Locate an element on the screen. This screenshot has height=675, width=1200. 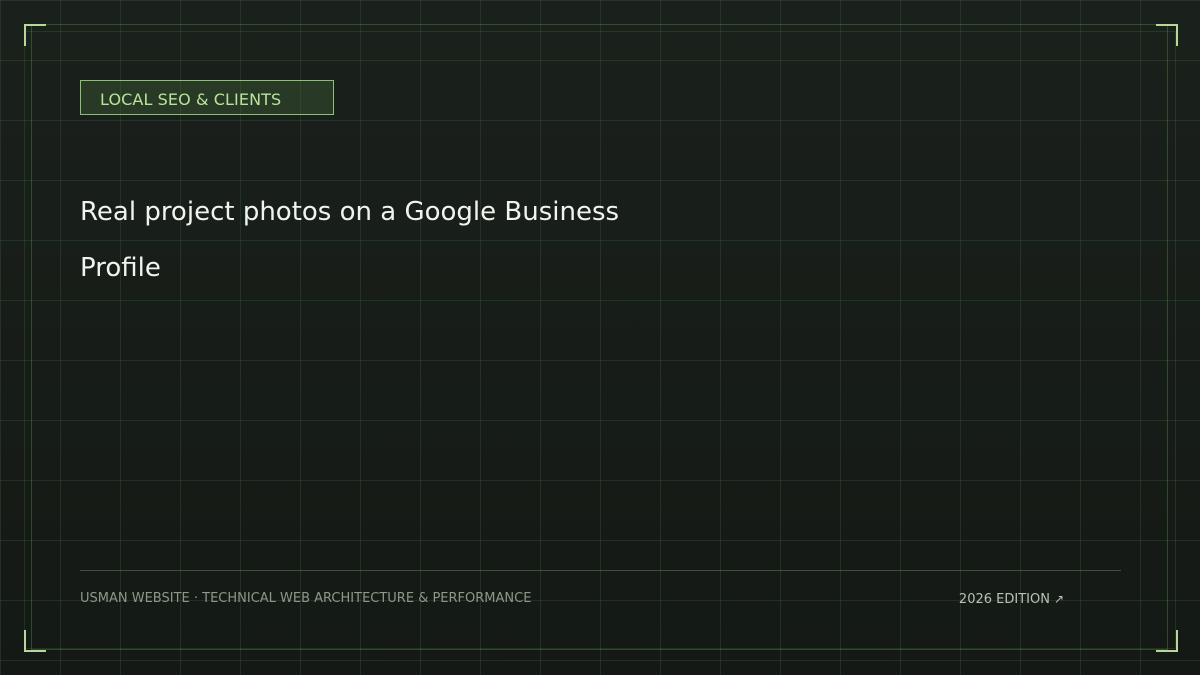
corner-bracket-bottom-right is located at coordinates (1167, 641).